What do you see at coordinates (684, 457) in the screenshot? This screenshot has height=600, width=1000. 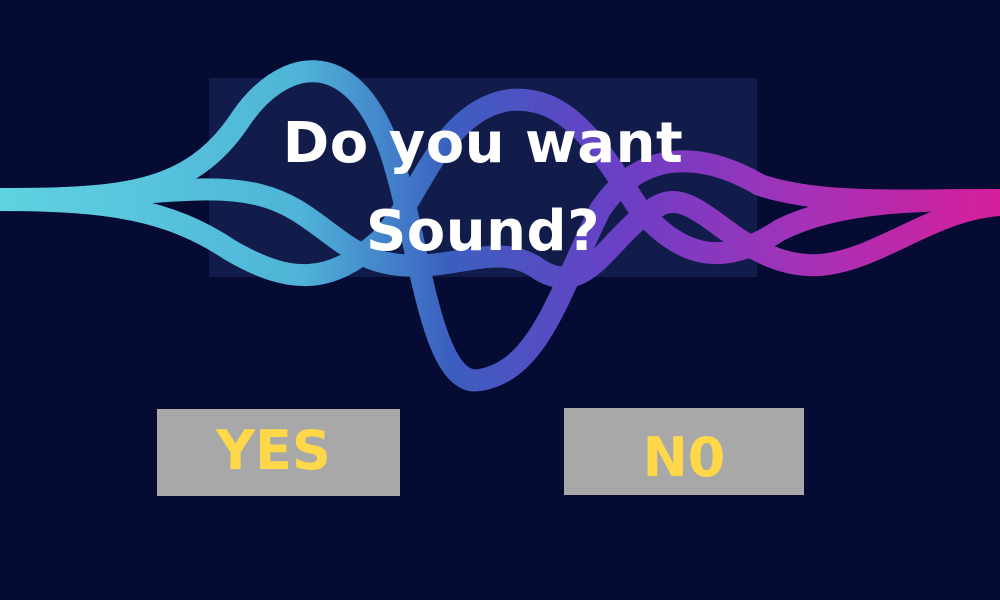 I see `no-button-label: N0` at bounding box center [684, 457].